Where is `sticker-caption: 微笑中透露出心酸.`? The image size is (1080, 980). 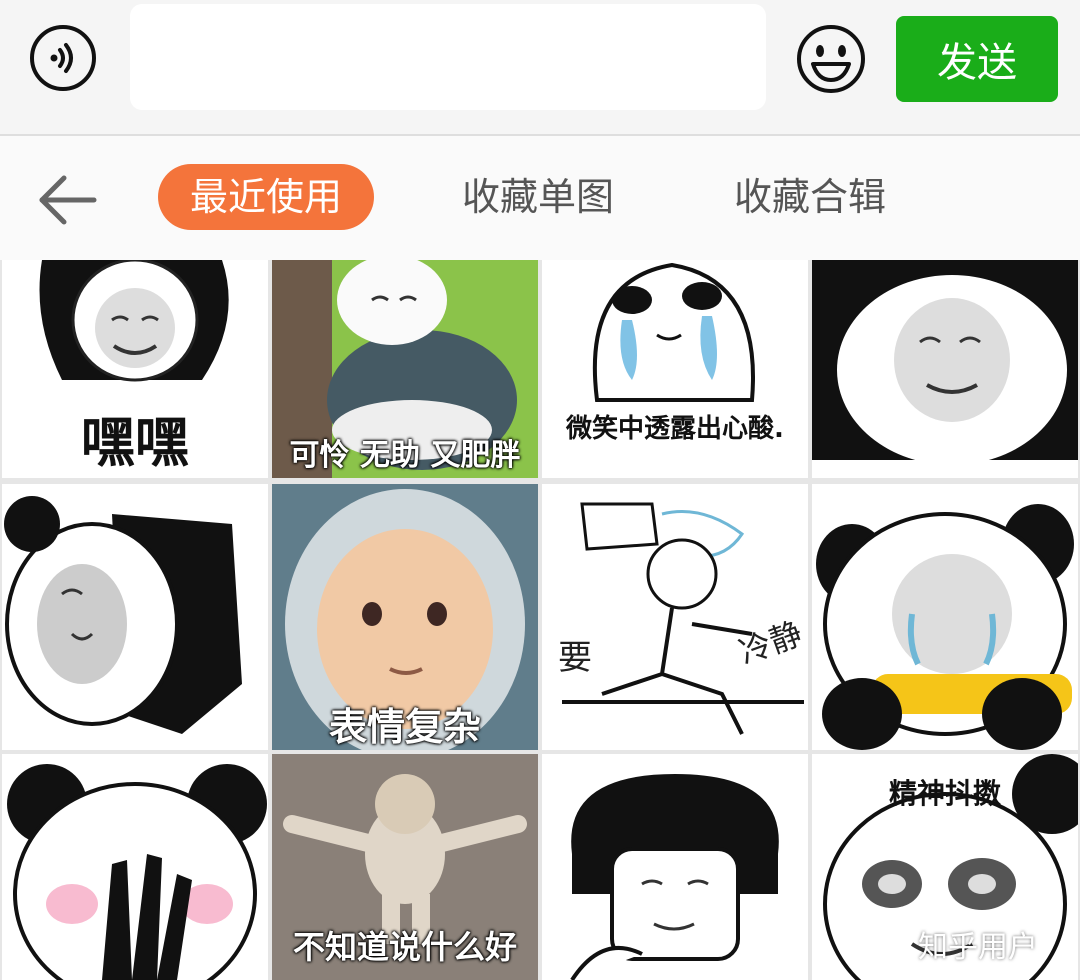
sticker-caption: 微笑中透露出心酸. is located at coordinates (675, 429).